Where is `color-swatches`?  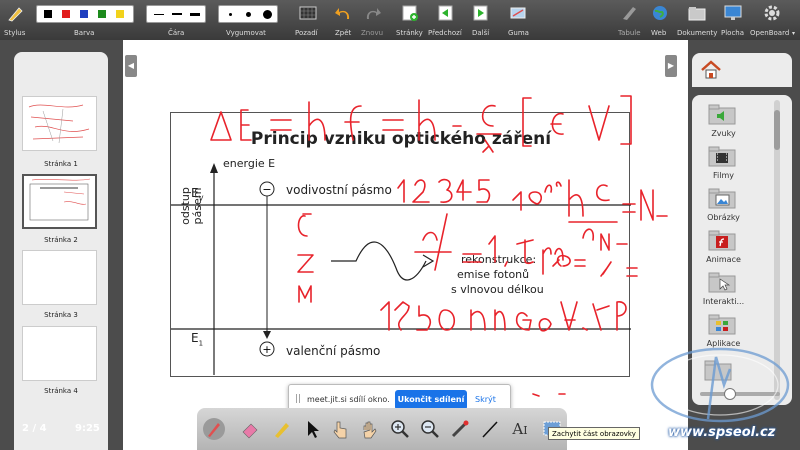
color-swatches is located at coordinates (85, 14).